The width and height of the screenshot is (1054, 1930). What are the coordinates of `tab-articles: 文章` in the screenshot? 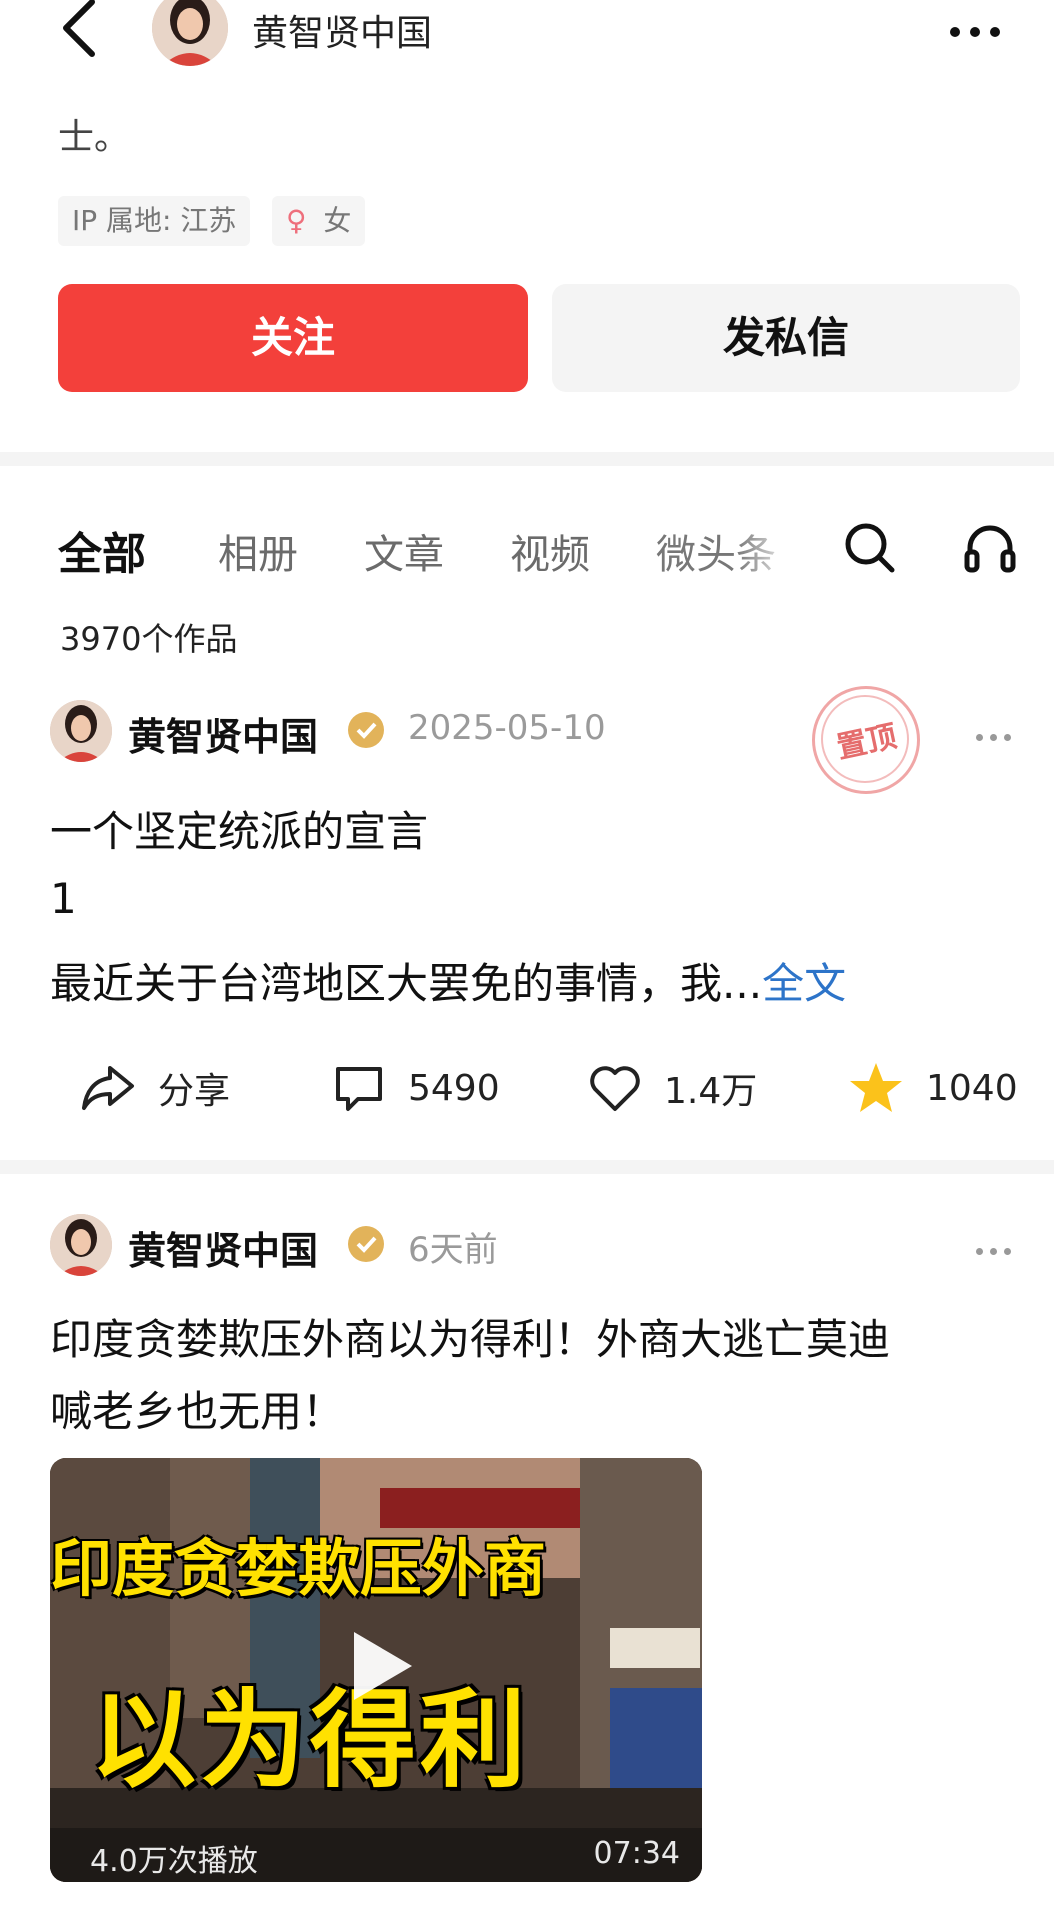 It's located at (404, 551).